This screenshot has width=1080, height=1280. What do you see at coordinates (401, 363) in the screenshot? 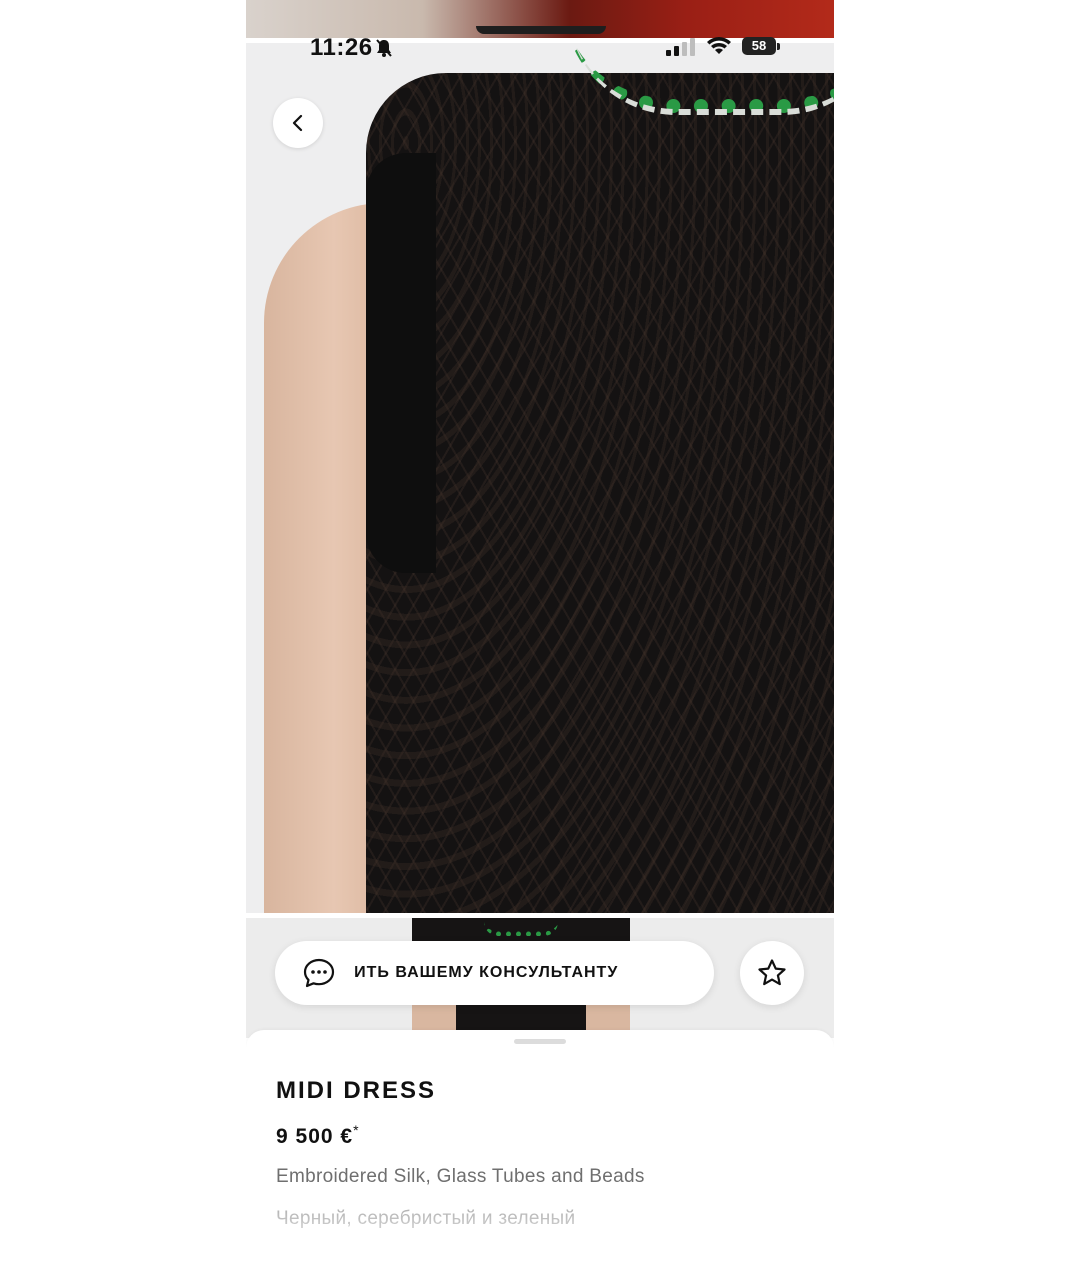
I see `dress-armhole` at bounding box center [401, 363].